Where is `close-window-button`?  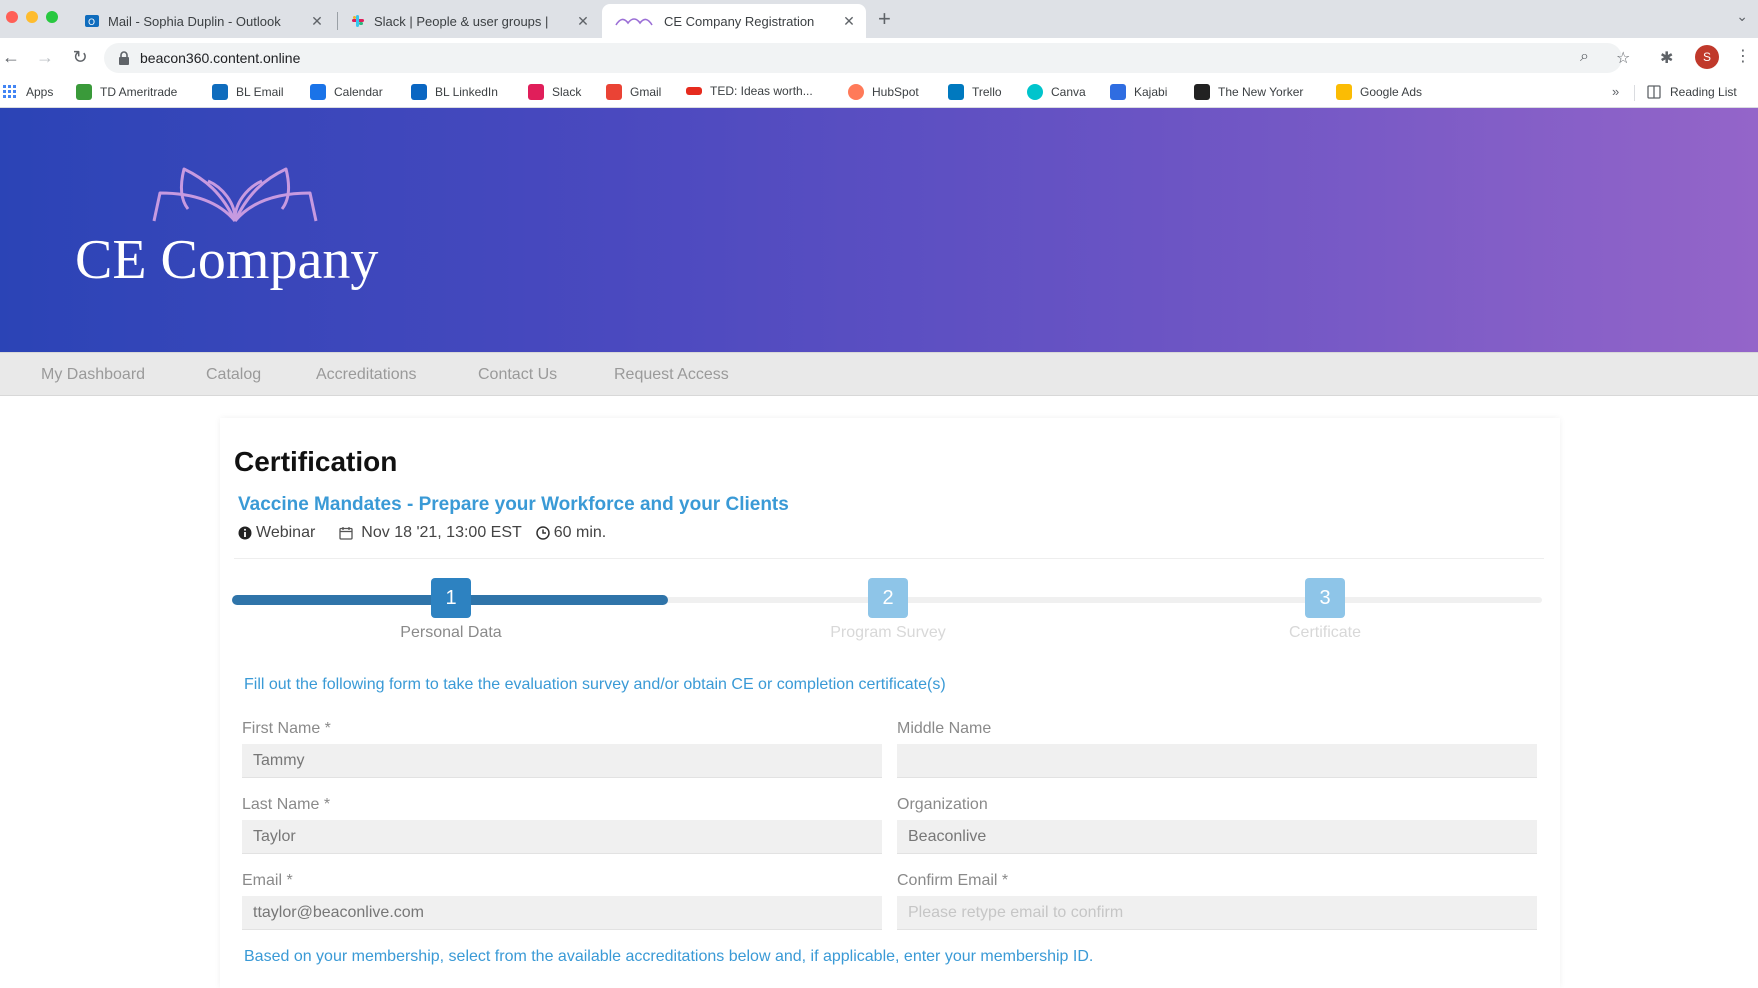
close-window-button is located at coordinates (12, 17).